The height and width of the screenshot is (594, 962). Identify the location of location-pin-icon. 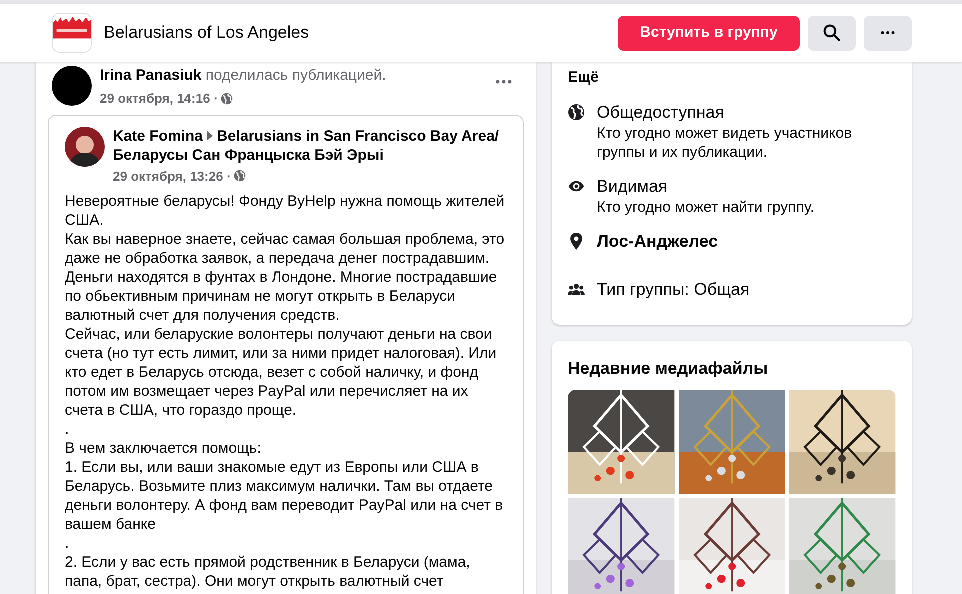
(576, 241).